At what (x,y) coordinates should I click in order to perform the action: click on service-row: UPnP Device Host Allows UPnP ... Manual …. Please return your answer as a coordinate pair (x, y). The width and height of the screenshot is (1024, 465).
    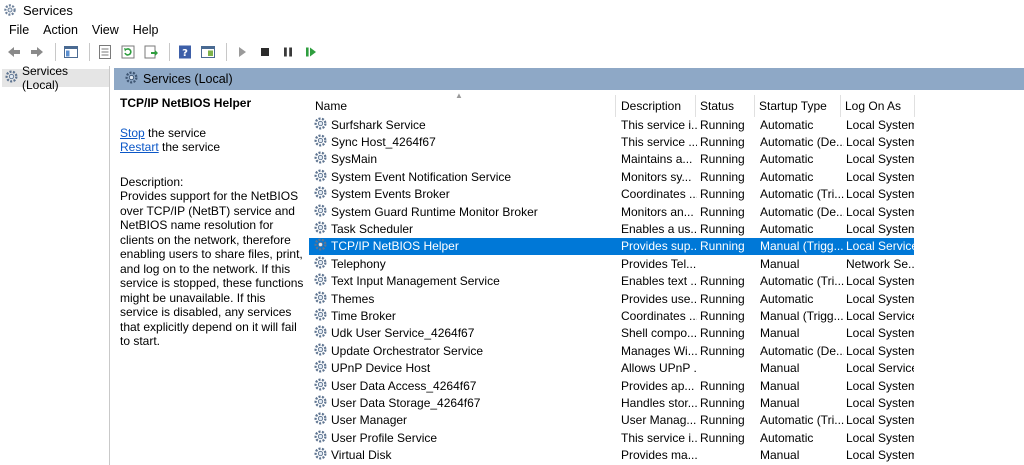
    Looking at the image, I should click on (611, 367).